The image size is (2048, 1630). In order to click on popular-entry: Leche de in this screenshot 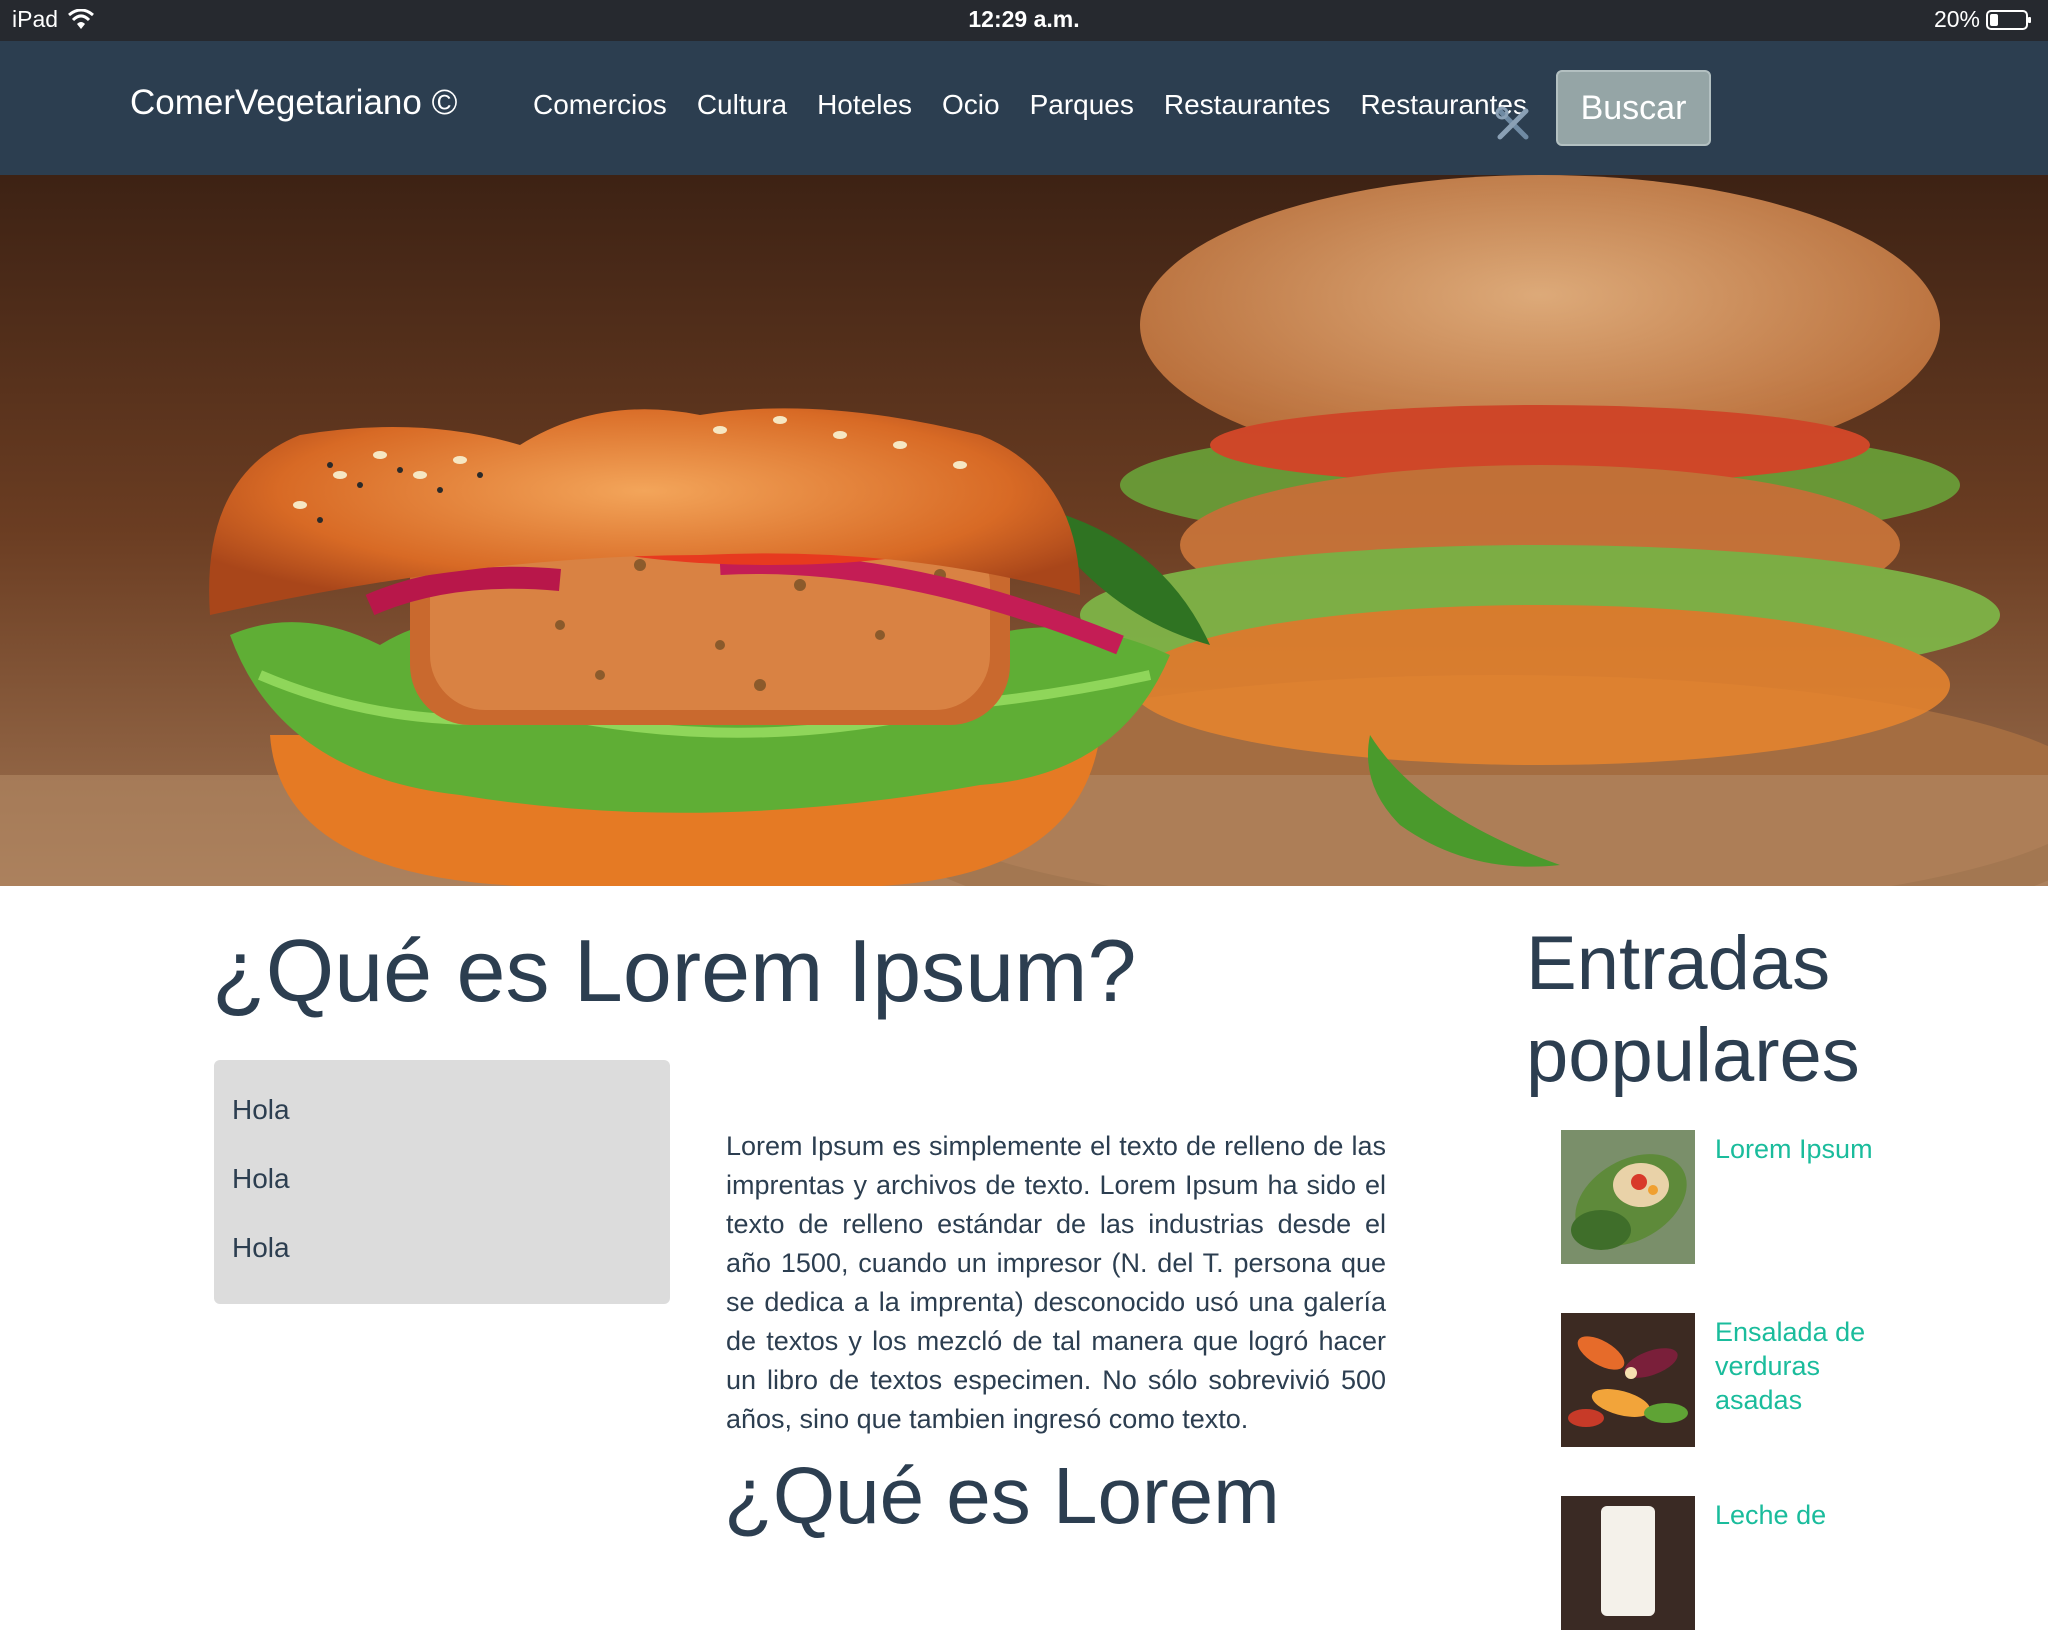, I will do `click(1718, 1563)`.